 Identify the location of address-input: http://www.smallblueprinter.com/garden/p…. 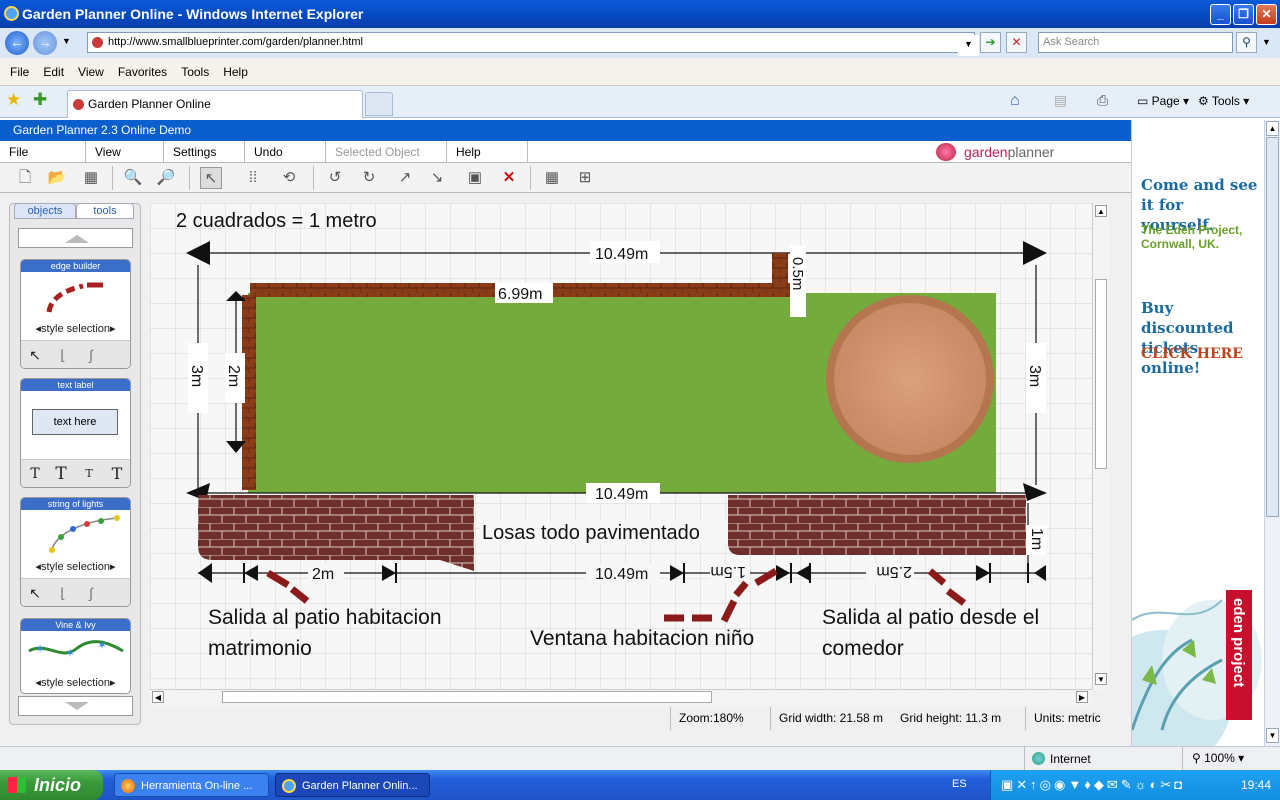
(531, 42).